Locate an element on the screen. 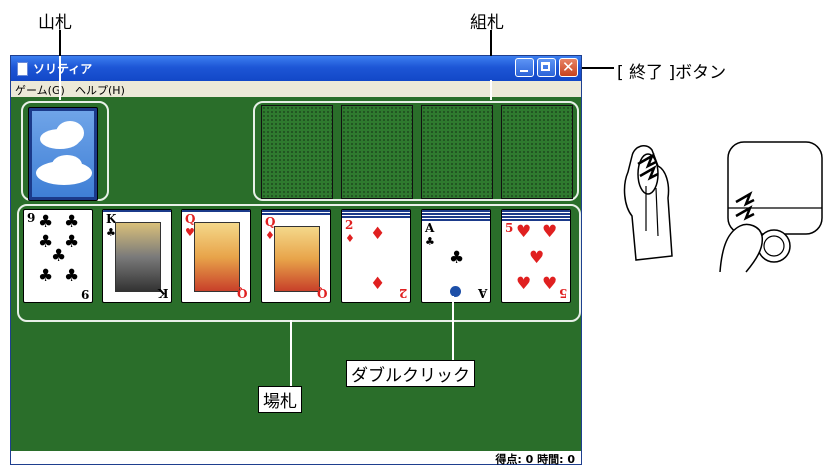 This screenshot has width=828, height=468. tableau-card-7: 5 ♥ ♥ ♥ ♥ ♥ 5 is located at coordinates (536, 256).